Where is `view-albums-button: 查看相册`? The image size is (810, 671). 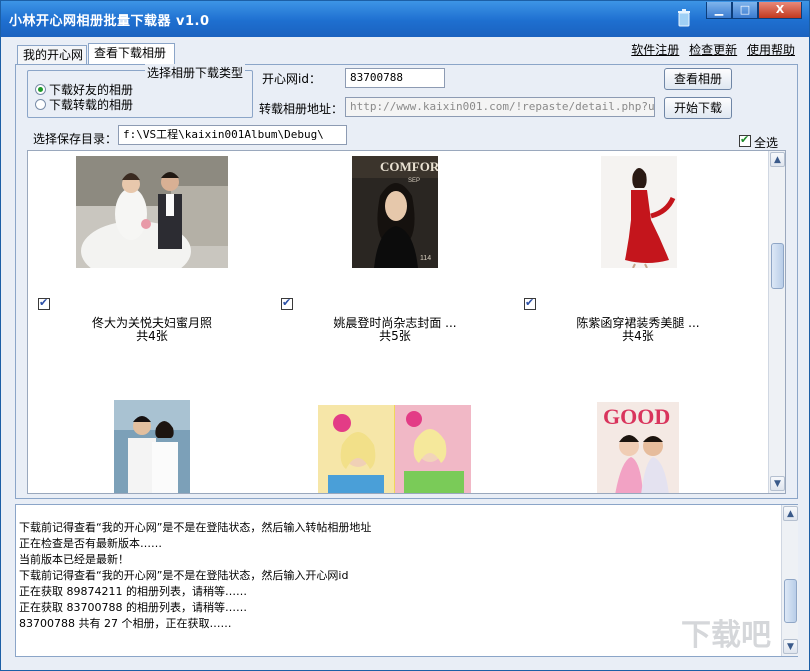 view-albums-button: 查看相册 is located at coordinates (698, 79).